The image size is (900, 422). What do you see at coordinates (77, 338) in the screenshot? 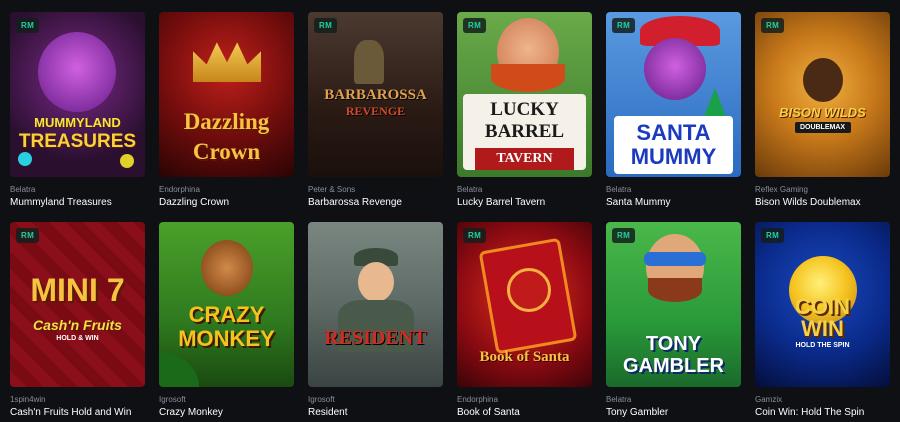
I see `game-art-caption: HOLD & WIN` at bounding box center [77, 338].